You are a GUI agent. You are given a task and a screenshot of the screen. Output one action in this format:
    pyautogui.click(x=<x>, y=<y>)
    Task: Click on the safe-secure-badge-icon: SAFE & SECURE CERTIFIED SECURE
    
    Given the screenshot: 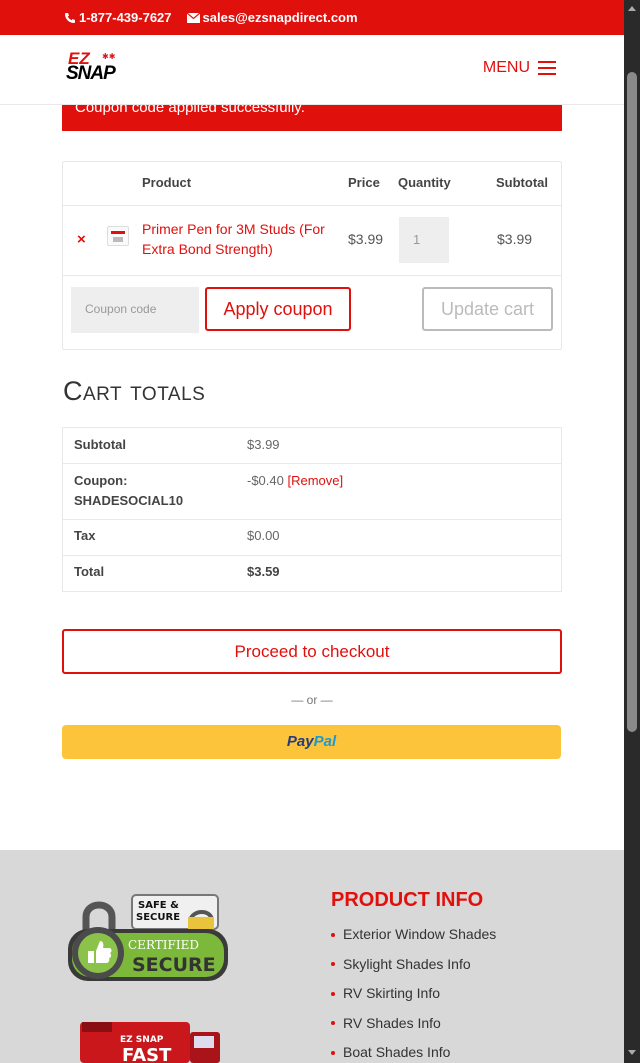 What is the action you would take?
    pyautogui.click(x=148, y=937)
    